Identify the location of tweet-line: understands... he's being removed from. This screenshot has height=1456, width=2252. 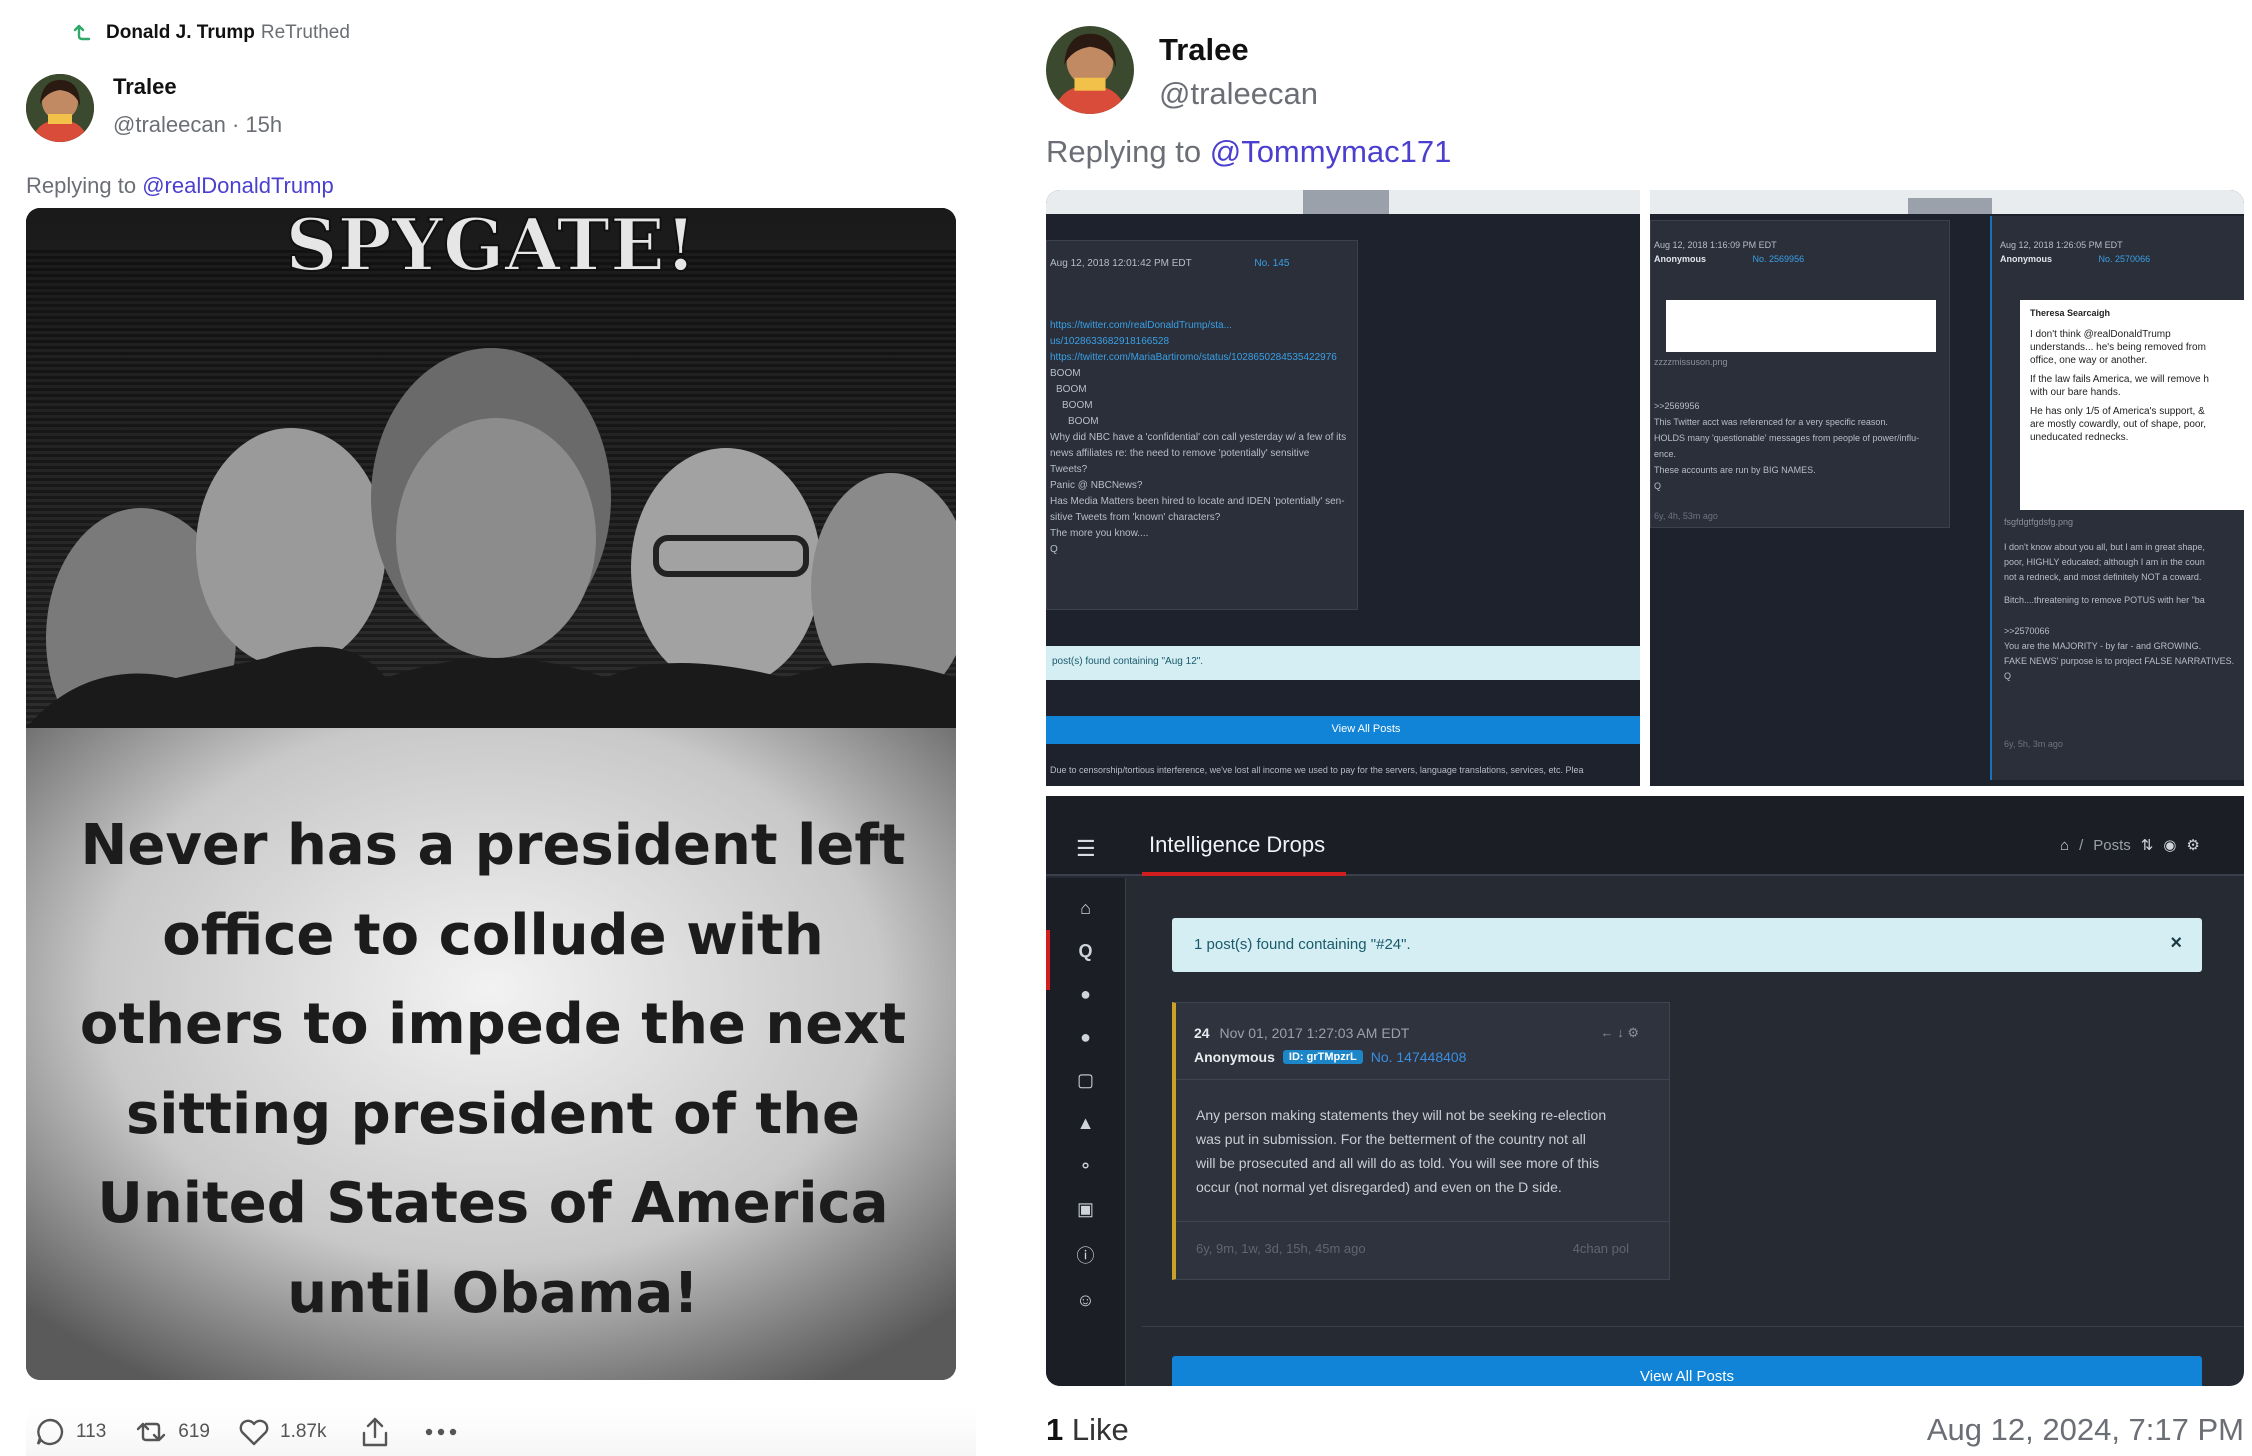
(2118, 347).